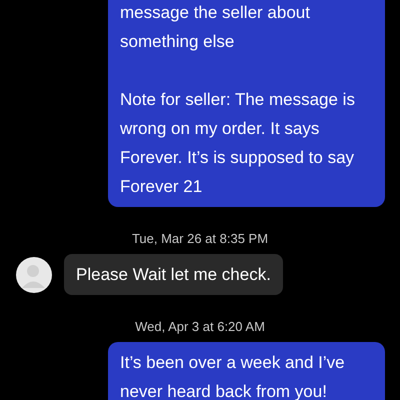 The width and height of the screenshot is (400, 400). Describe the element at coordinates (215, 27) in the screenshot. I see `message-text: message the seller about something else` at that location.